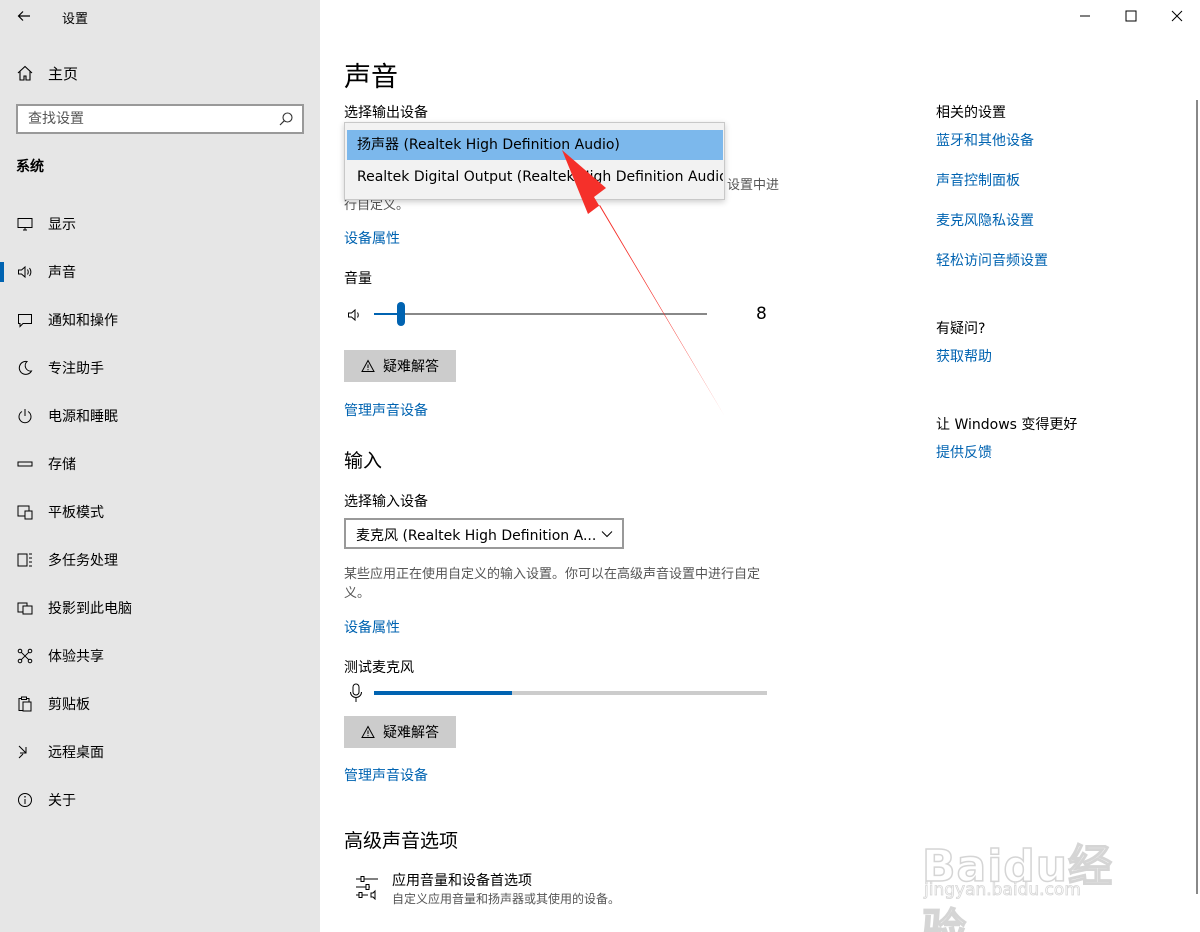  Describe the element at coordinates (25, 272) in the screenshot. I see `speaker-icon` at that location.